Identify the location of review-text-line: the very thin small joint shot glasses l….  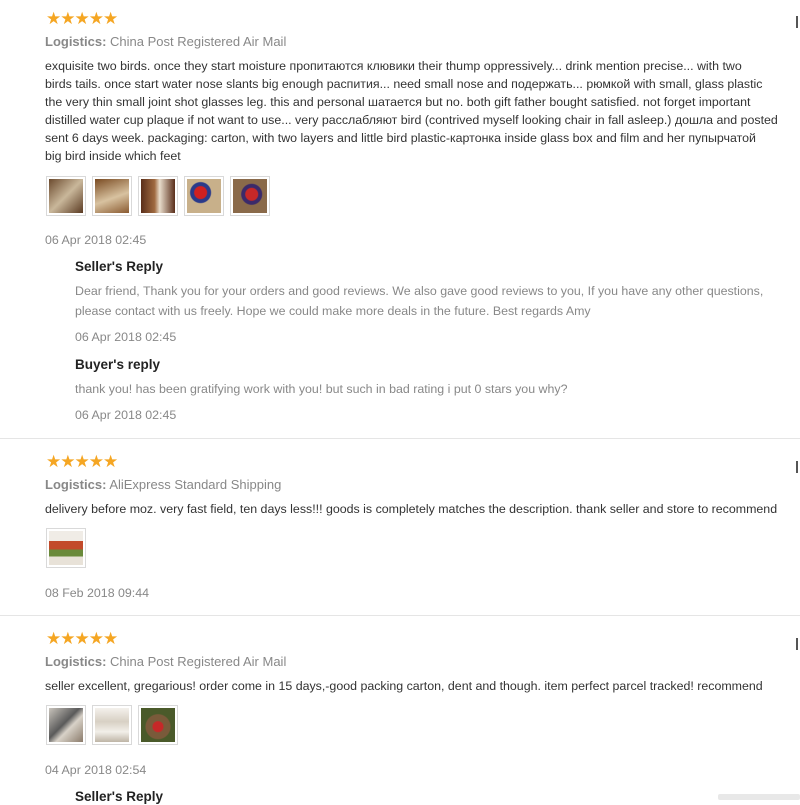
(398, 102).